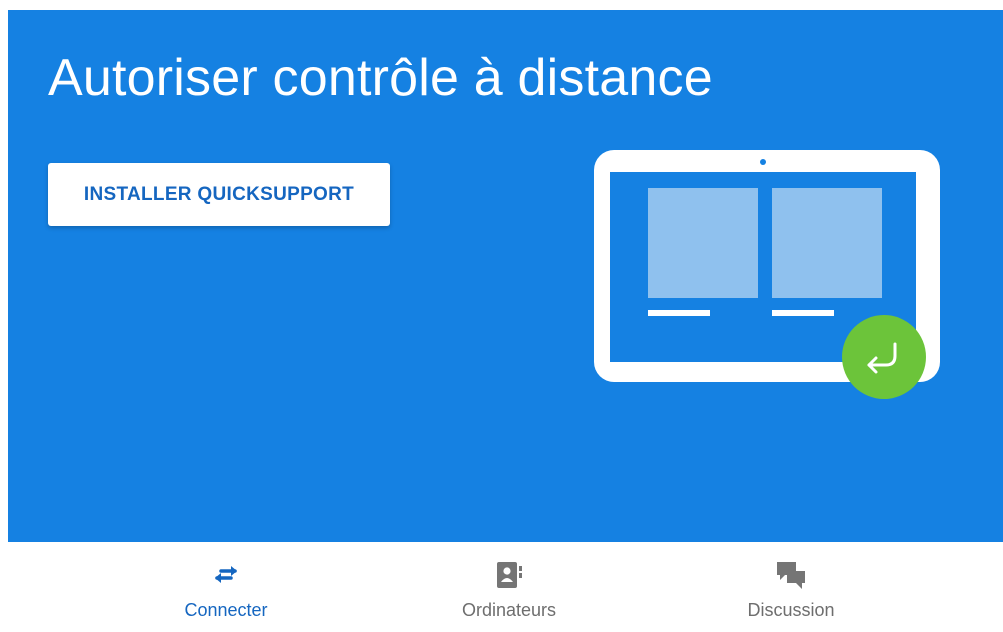 The height and width of the screenshot is (632, 1003). Describe the element at coordinates (827, 243) in the screenshot. I see `screen-pane-right` at that location.